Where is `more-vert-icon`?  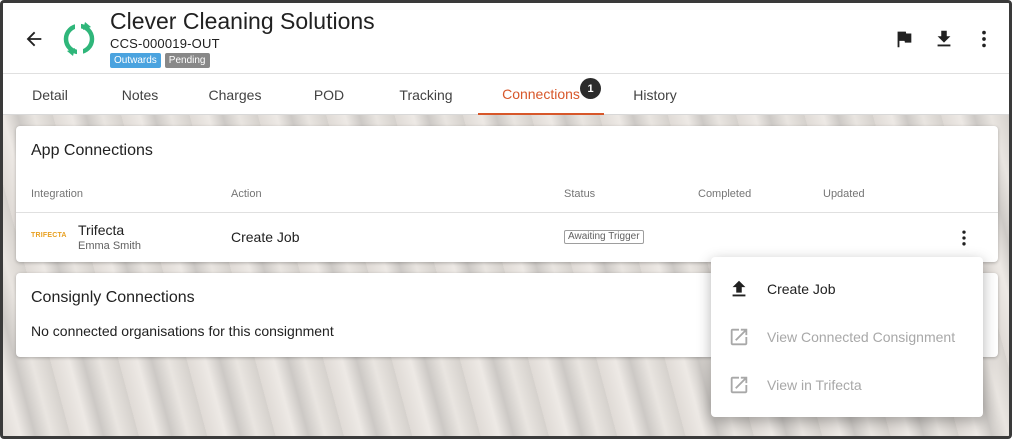 more-vert-icon is located at coordinates (984, 39).